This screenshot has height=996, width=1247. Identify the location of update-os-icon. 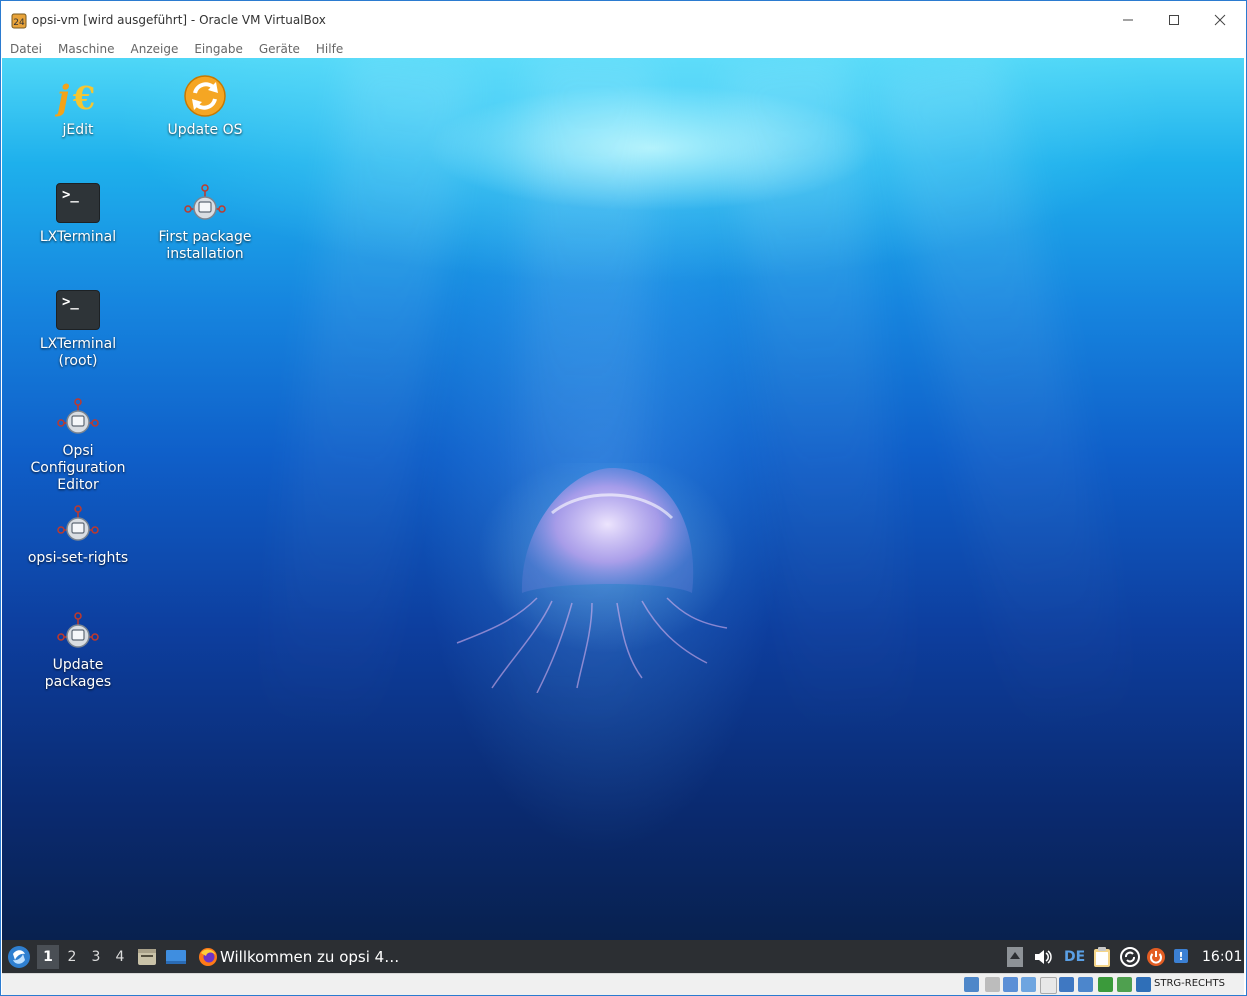
(205, 96).